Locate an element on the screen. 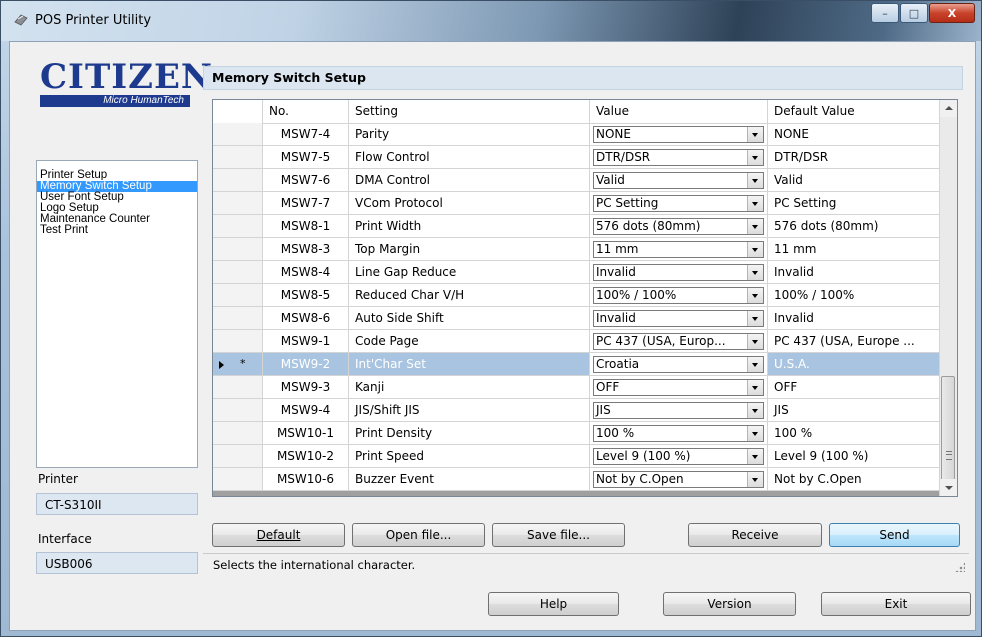  value-dropdown: 11 mm is located at coordinates (678, 249).